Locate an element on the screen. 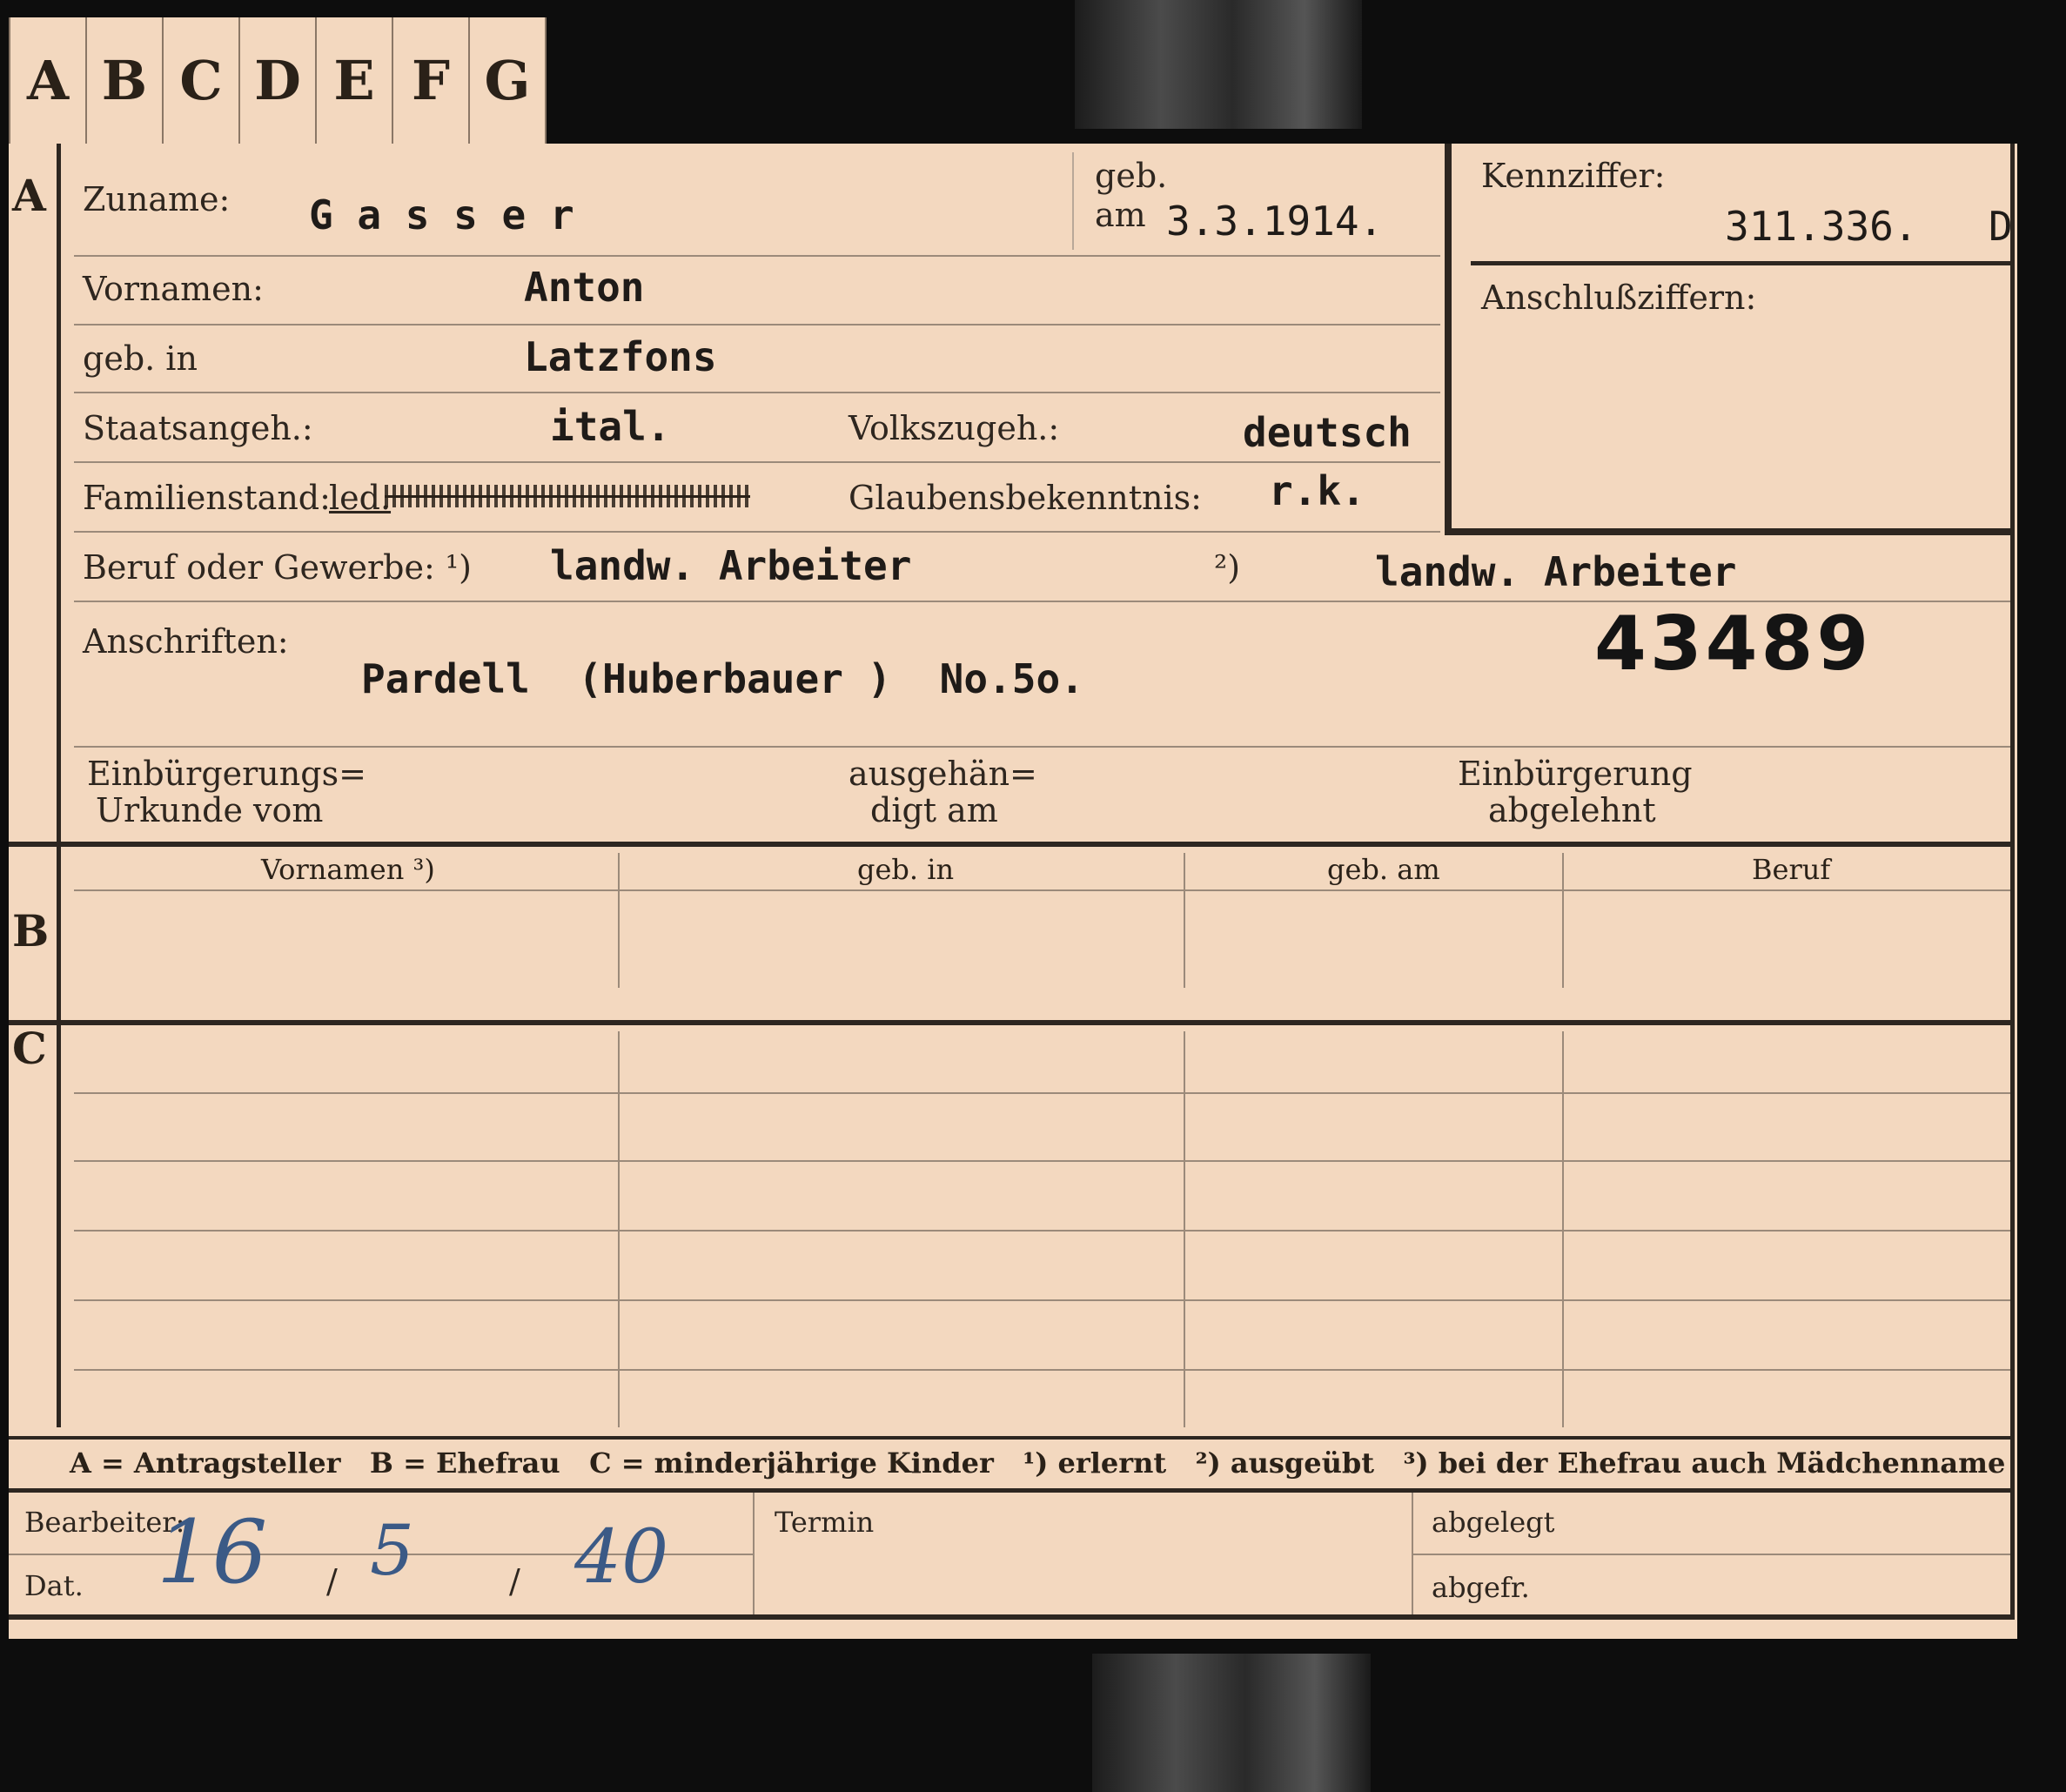  beruf-2-marker: ²) is located at coordinates (1227, 567).